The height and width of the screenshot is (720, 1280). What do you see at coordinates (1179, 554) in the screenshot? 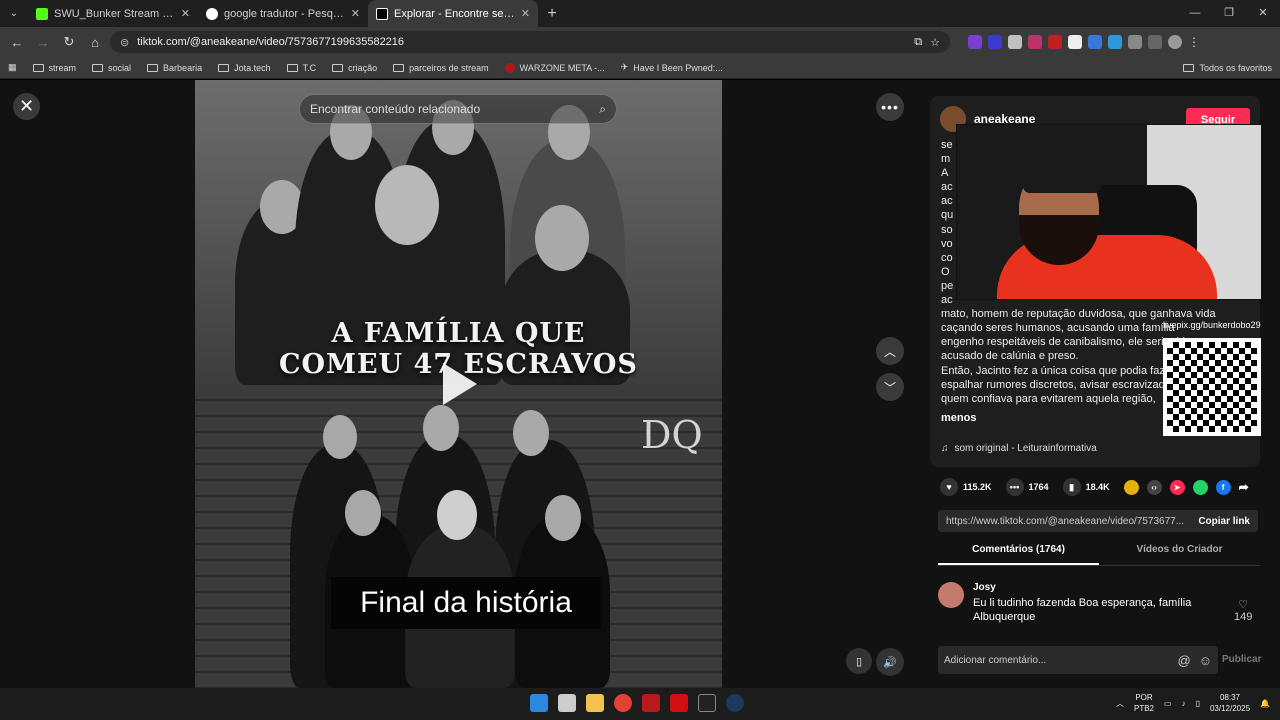
I see `tab-creator-videos: Vídeos do Criador` at bounding box center [1179, 554].